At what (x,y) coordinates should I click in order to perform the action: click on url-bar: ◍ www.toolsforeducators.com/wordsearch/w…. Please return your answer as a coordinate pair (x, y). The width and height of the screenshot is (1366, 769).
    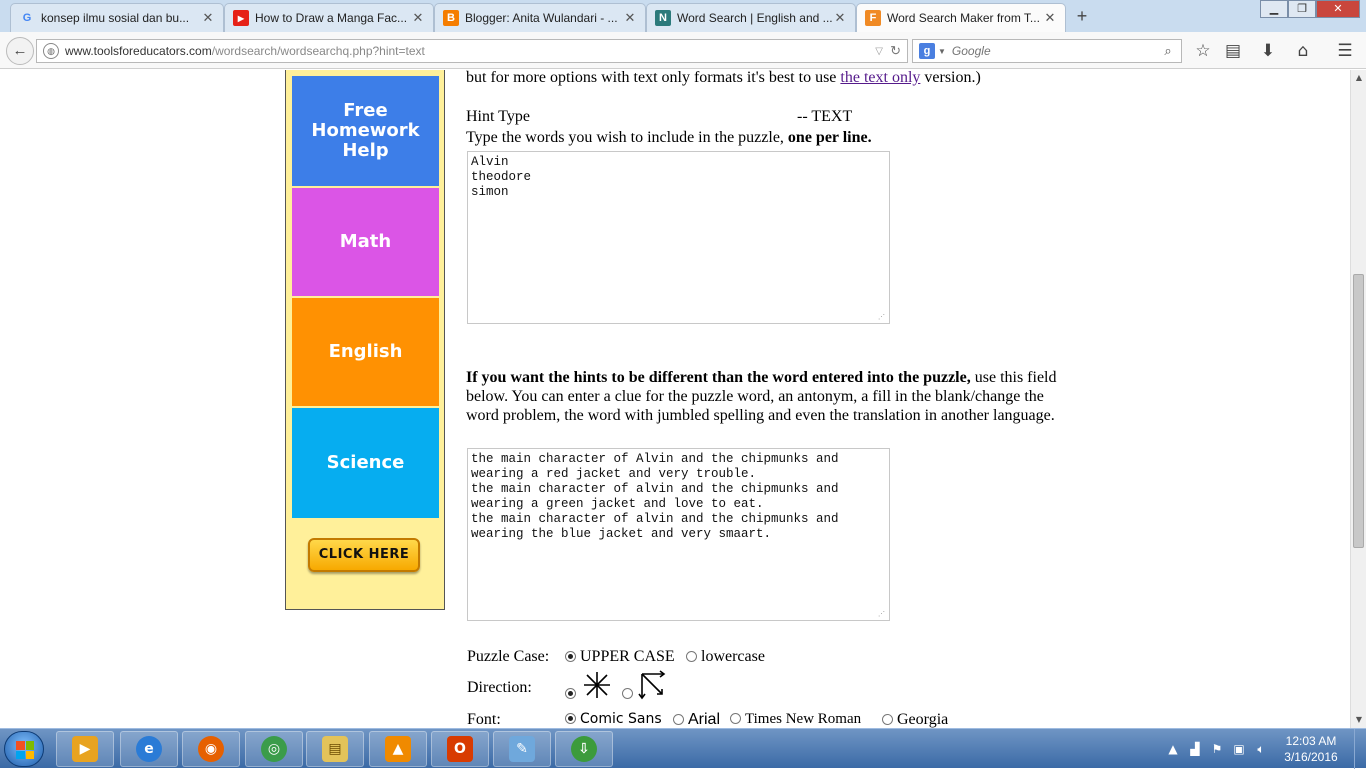
    Looking at the image, I should click on (472, 51).